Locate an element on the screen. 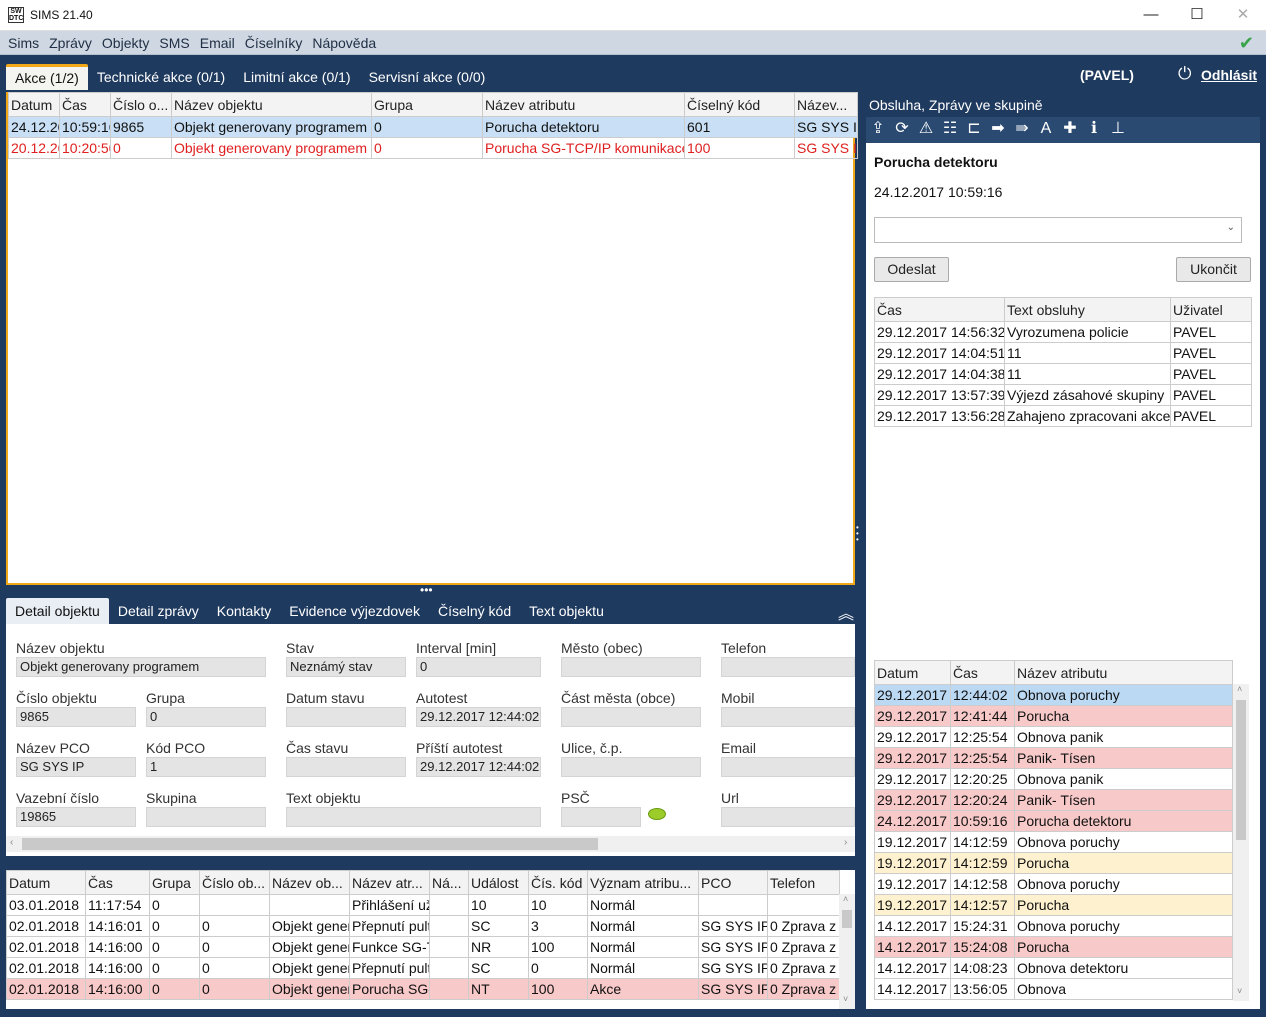 The height and width of the screenshot is (1017, 1266). ev-col-cis-kod: Čís. kód is located at coordinates (558, 882).